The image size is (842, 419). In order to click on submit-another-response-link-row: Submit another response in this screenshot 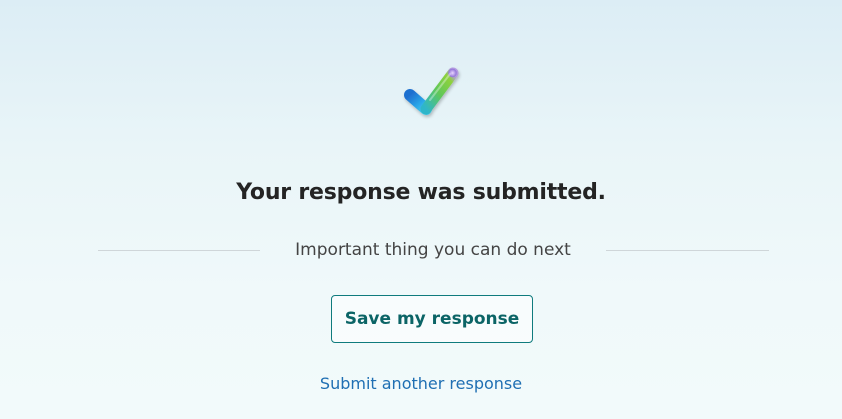, I will do `click(421, 383)`.